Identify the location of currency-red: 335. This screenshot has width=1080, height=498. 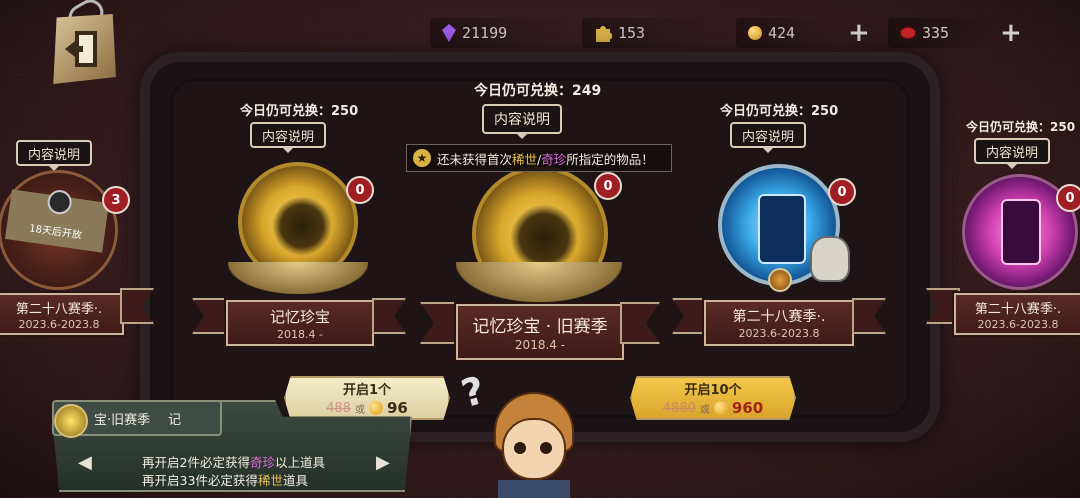
(943, 33).